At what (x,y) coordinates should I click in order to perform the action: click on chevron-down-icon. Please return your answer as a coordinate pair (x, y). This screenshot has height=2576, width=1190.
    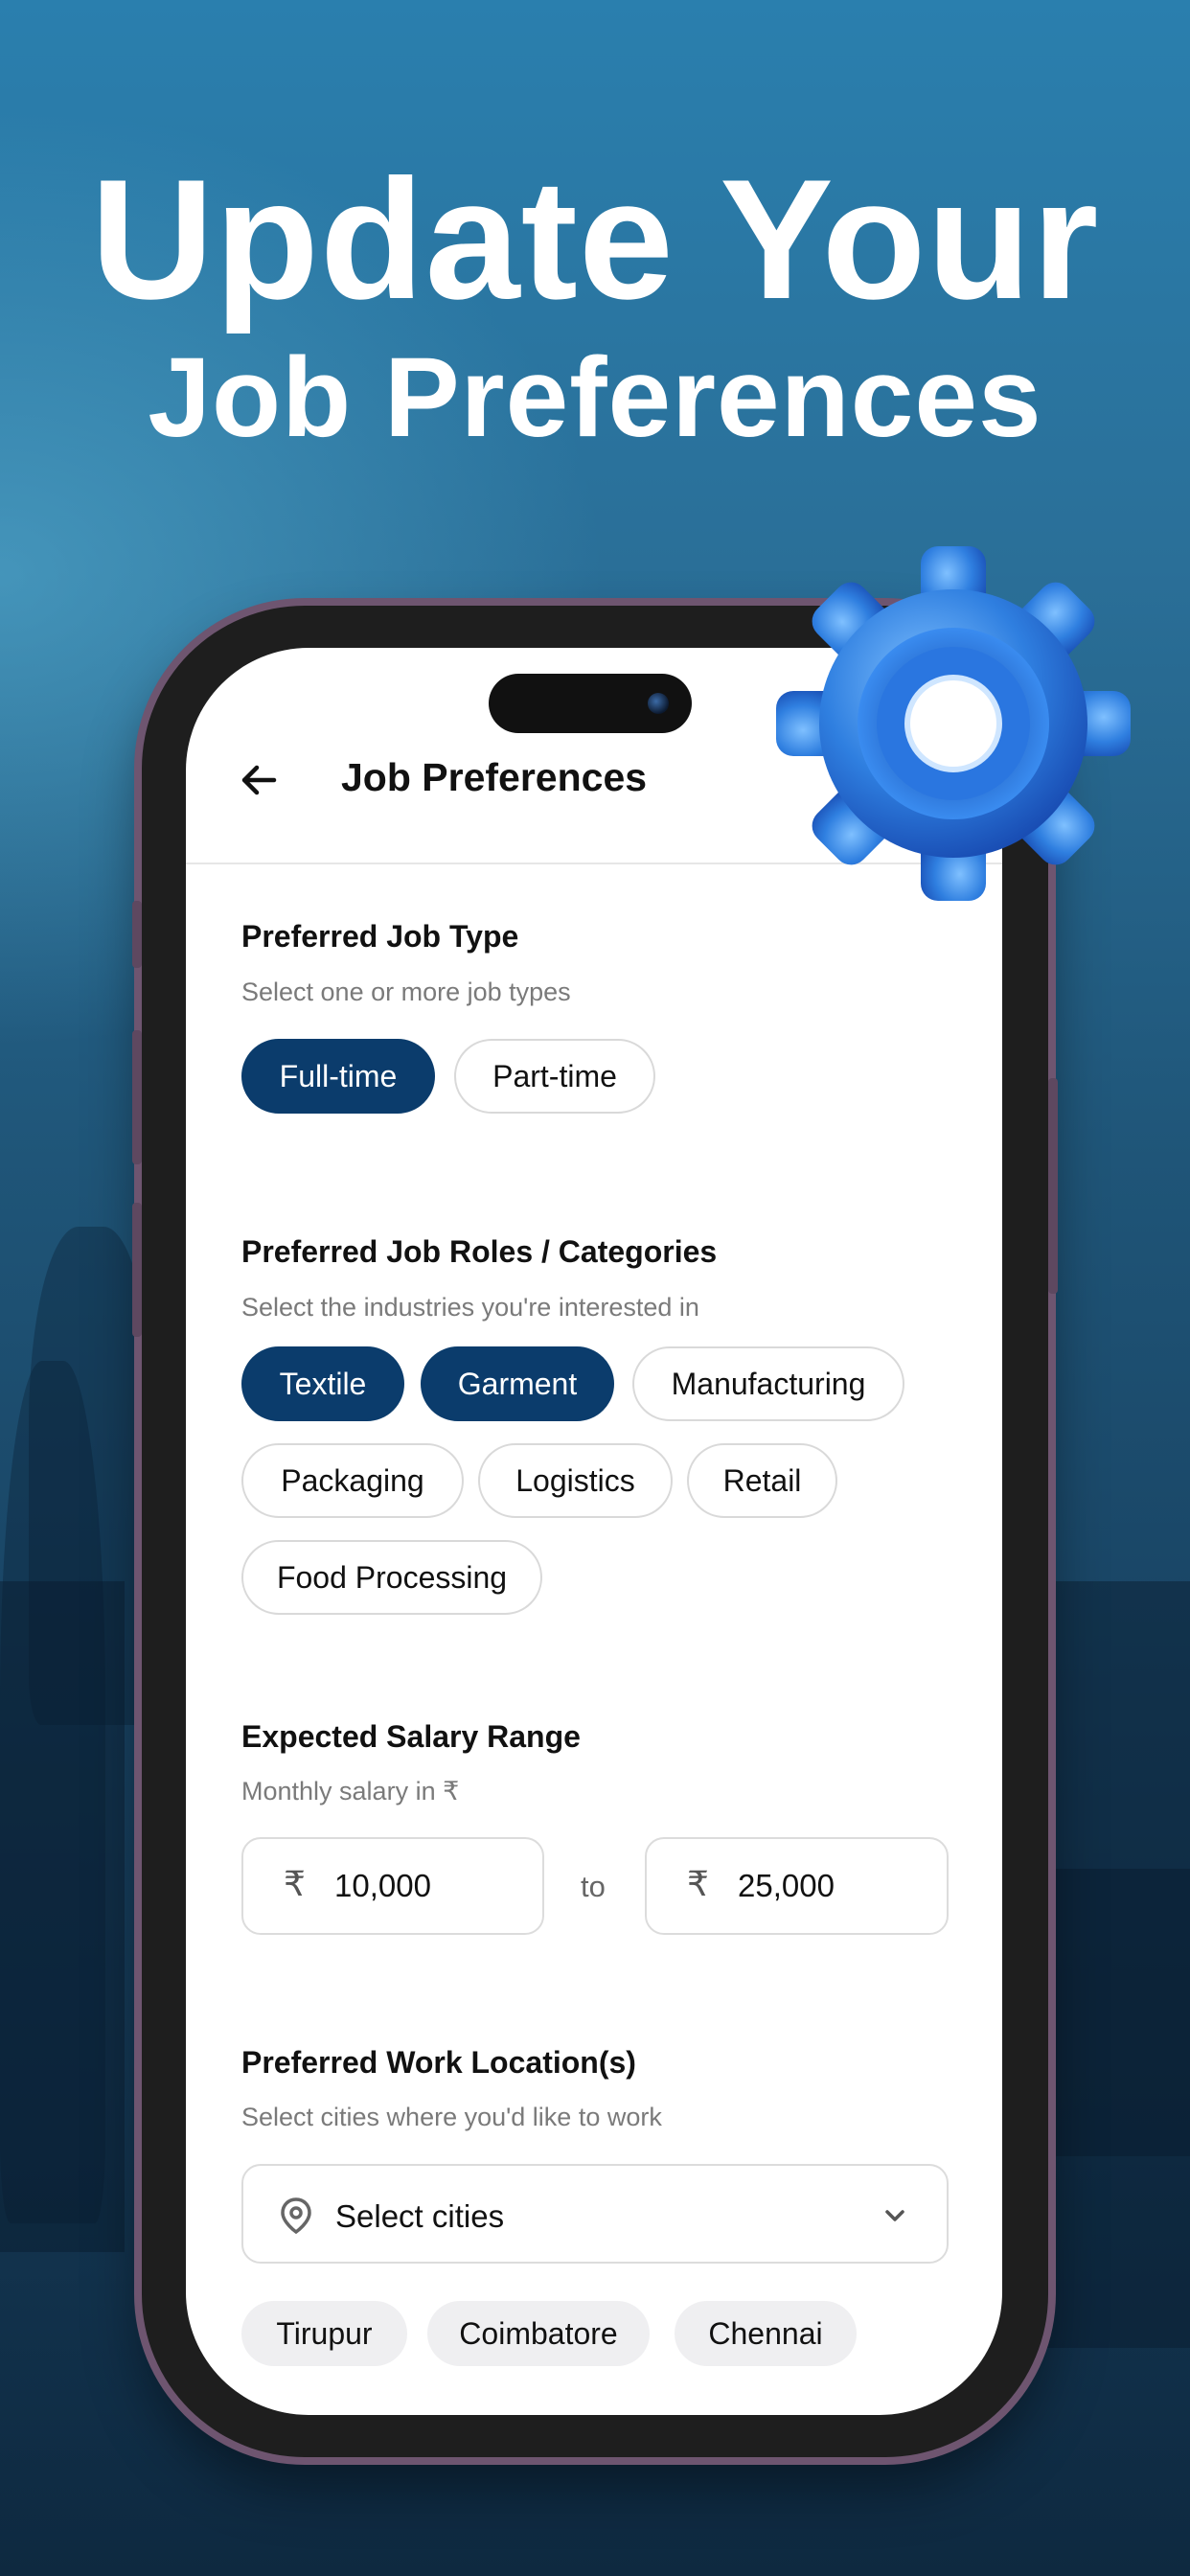
    Looking at the image, I should click on (895, 2215).